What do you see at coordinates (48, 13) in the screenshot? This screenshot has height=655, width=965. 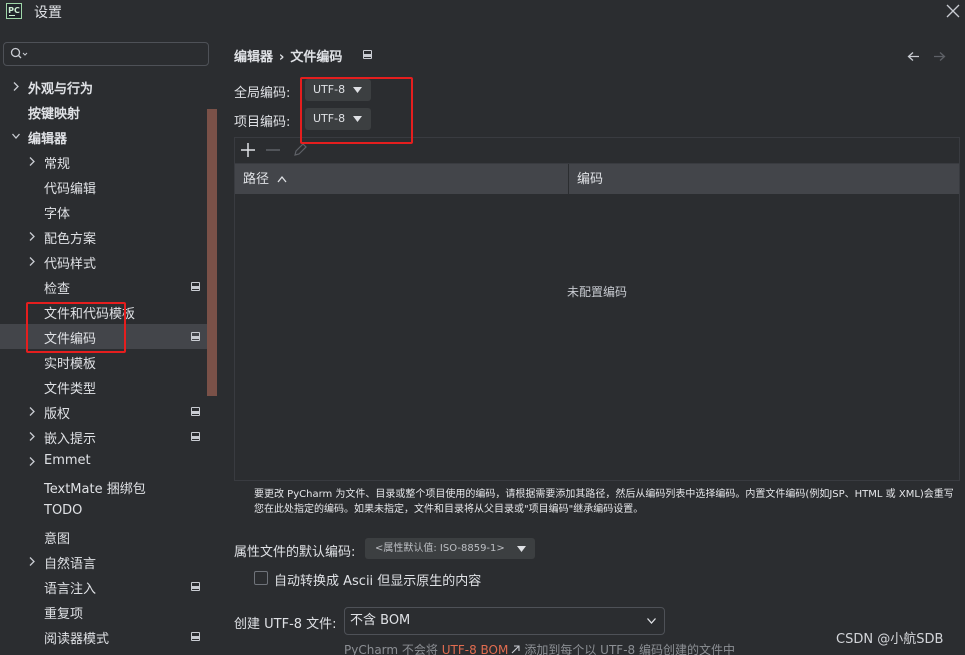 I see `window-title: 设置` at bounding box center [48, 13].